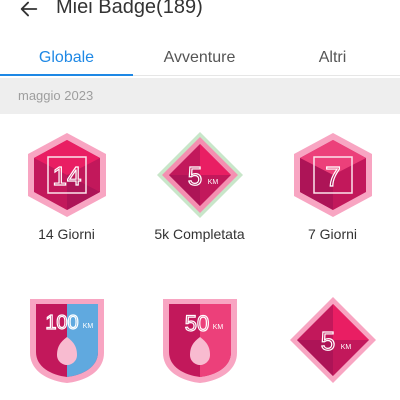 The image size is (400, 400). I want to click on tab-globale: Globale, so click(66, 58).